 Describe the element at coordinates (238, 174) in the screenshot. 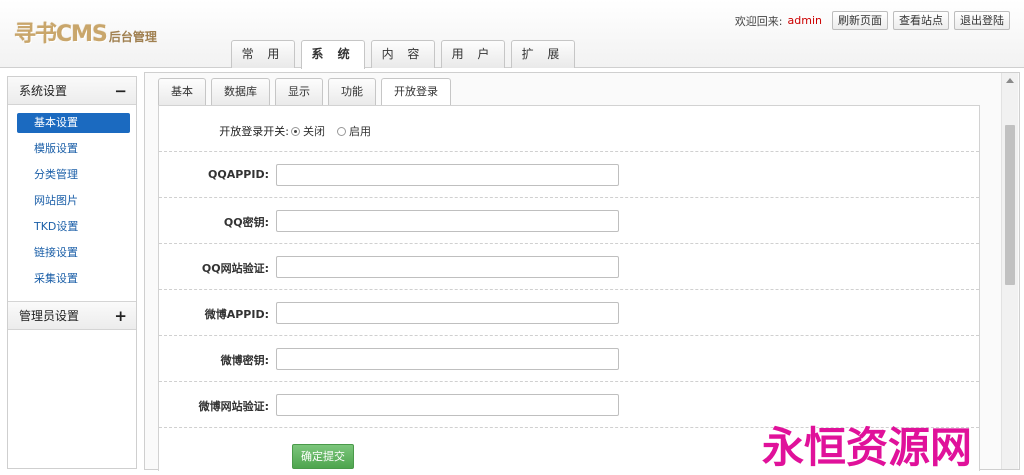

I see `qq-appid-label: QQAPPID:` at that location.